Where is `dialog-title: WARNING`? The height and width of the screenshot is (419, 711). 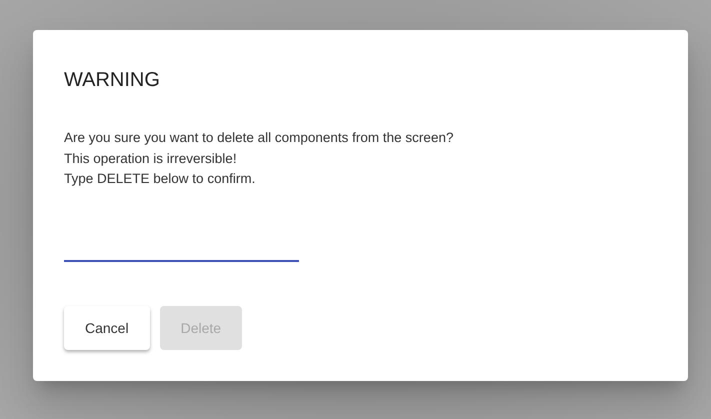
dialog-title: WARNING is located at coordinates (112, 80).